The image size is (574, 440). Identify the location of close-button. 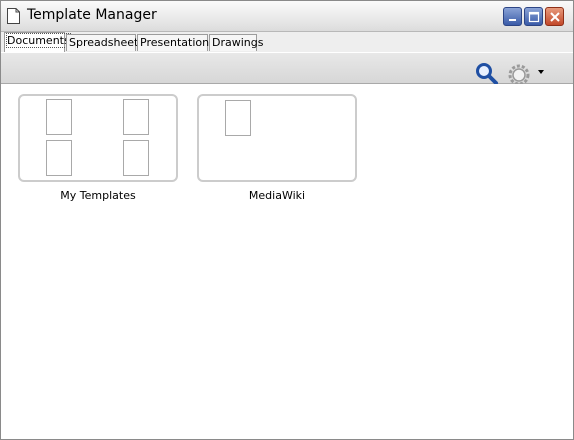
(554, 16).